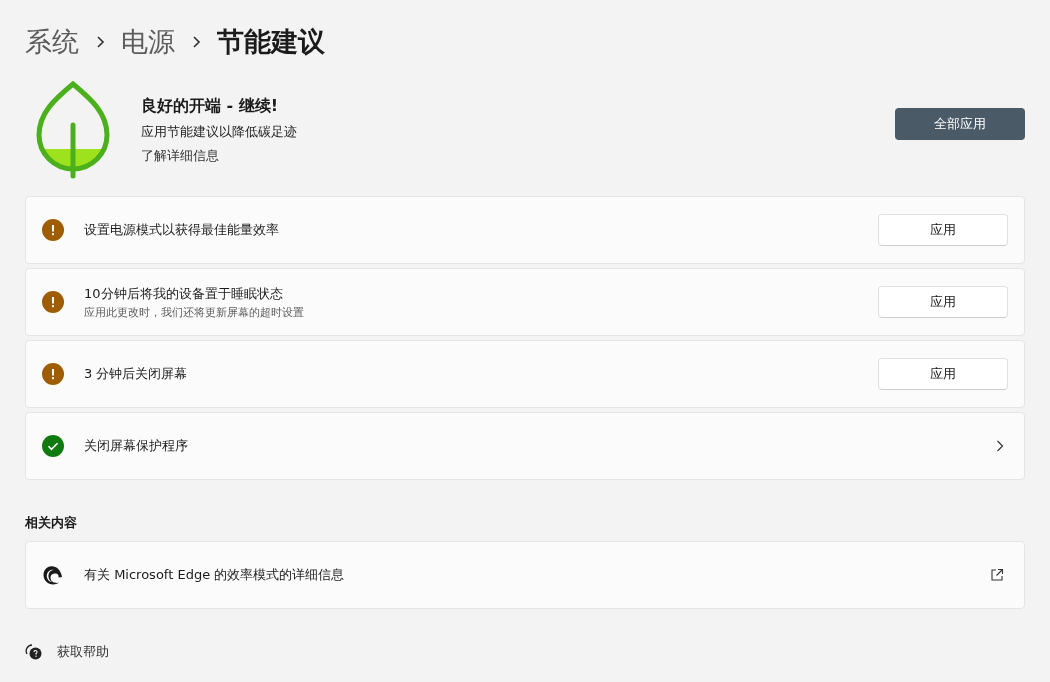 The image size is (1050, 682). Describe the element at coordinates (525, 575) in the screenshot. I see `related-link-card: 有关 Microsoft Edge 的效率模式的详细信息` at that location.